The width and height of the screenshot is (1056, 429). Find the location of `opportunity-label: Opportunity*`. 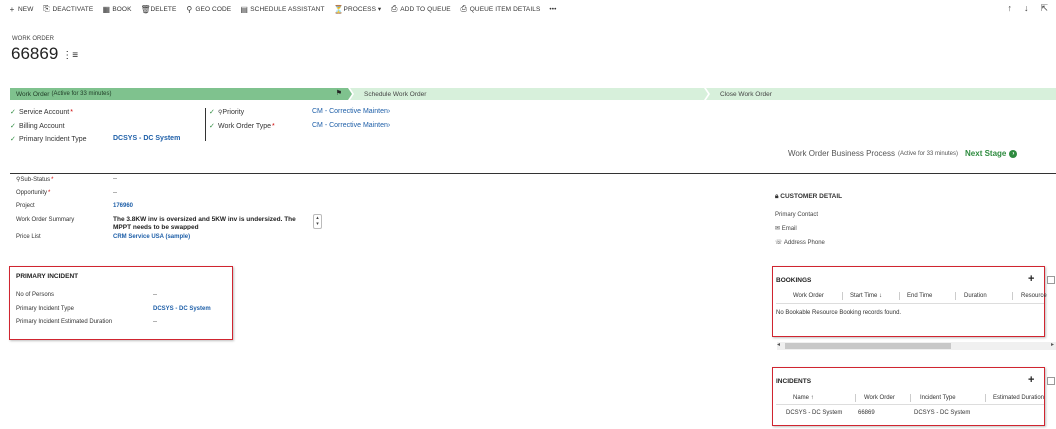

opportunity-label: Opportunity* is located at coordinates (33, 193).